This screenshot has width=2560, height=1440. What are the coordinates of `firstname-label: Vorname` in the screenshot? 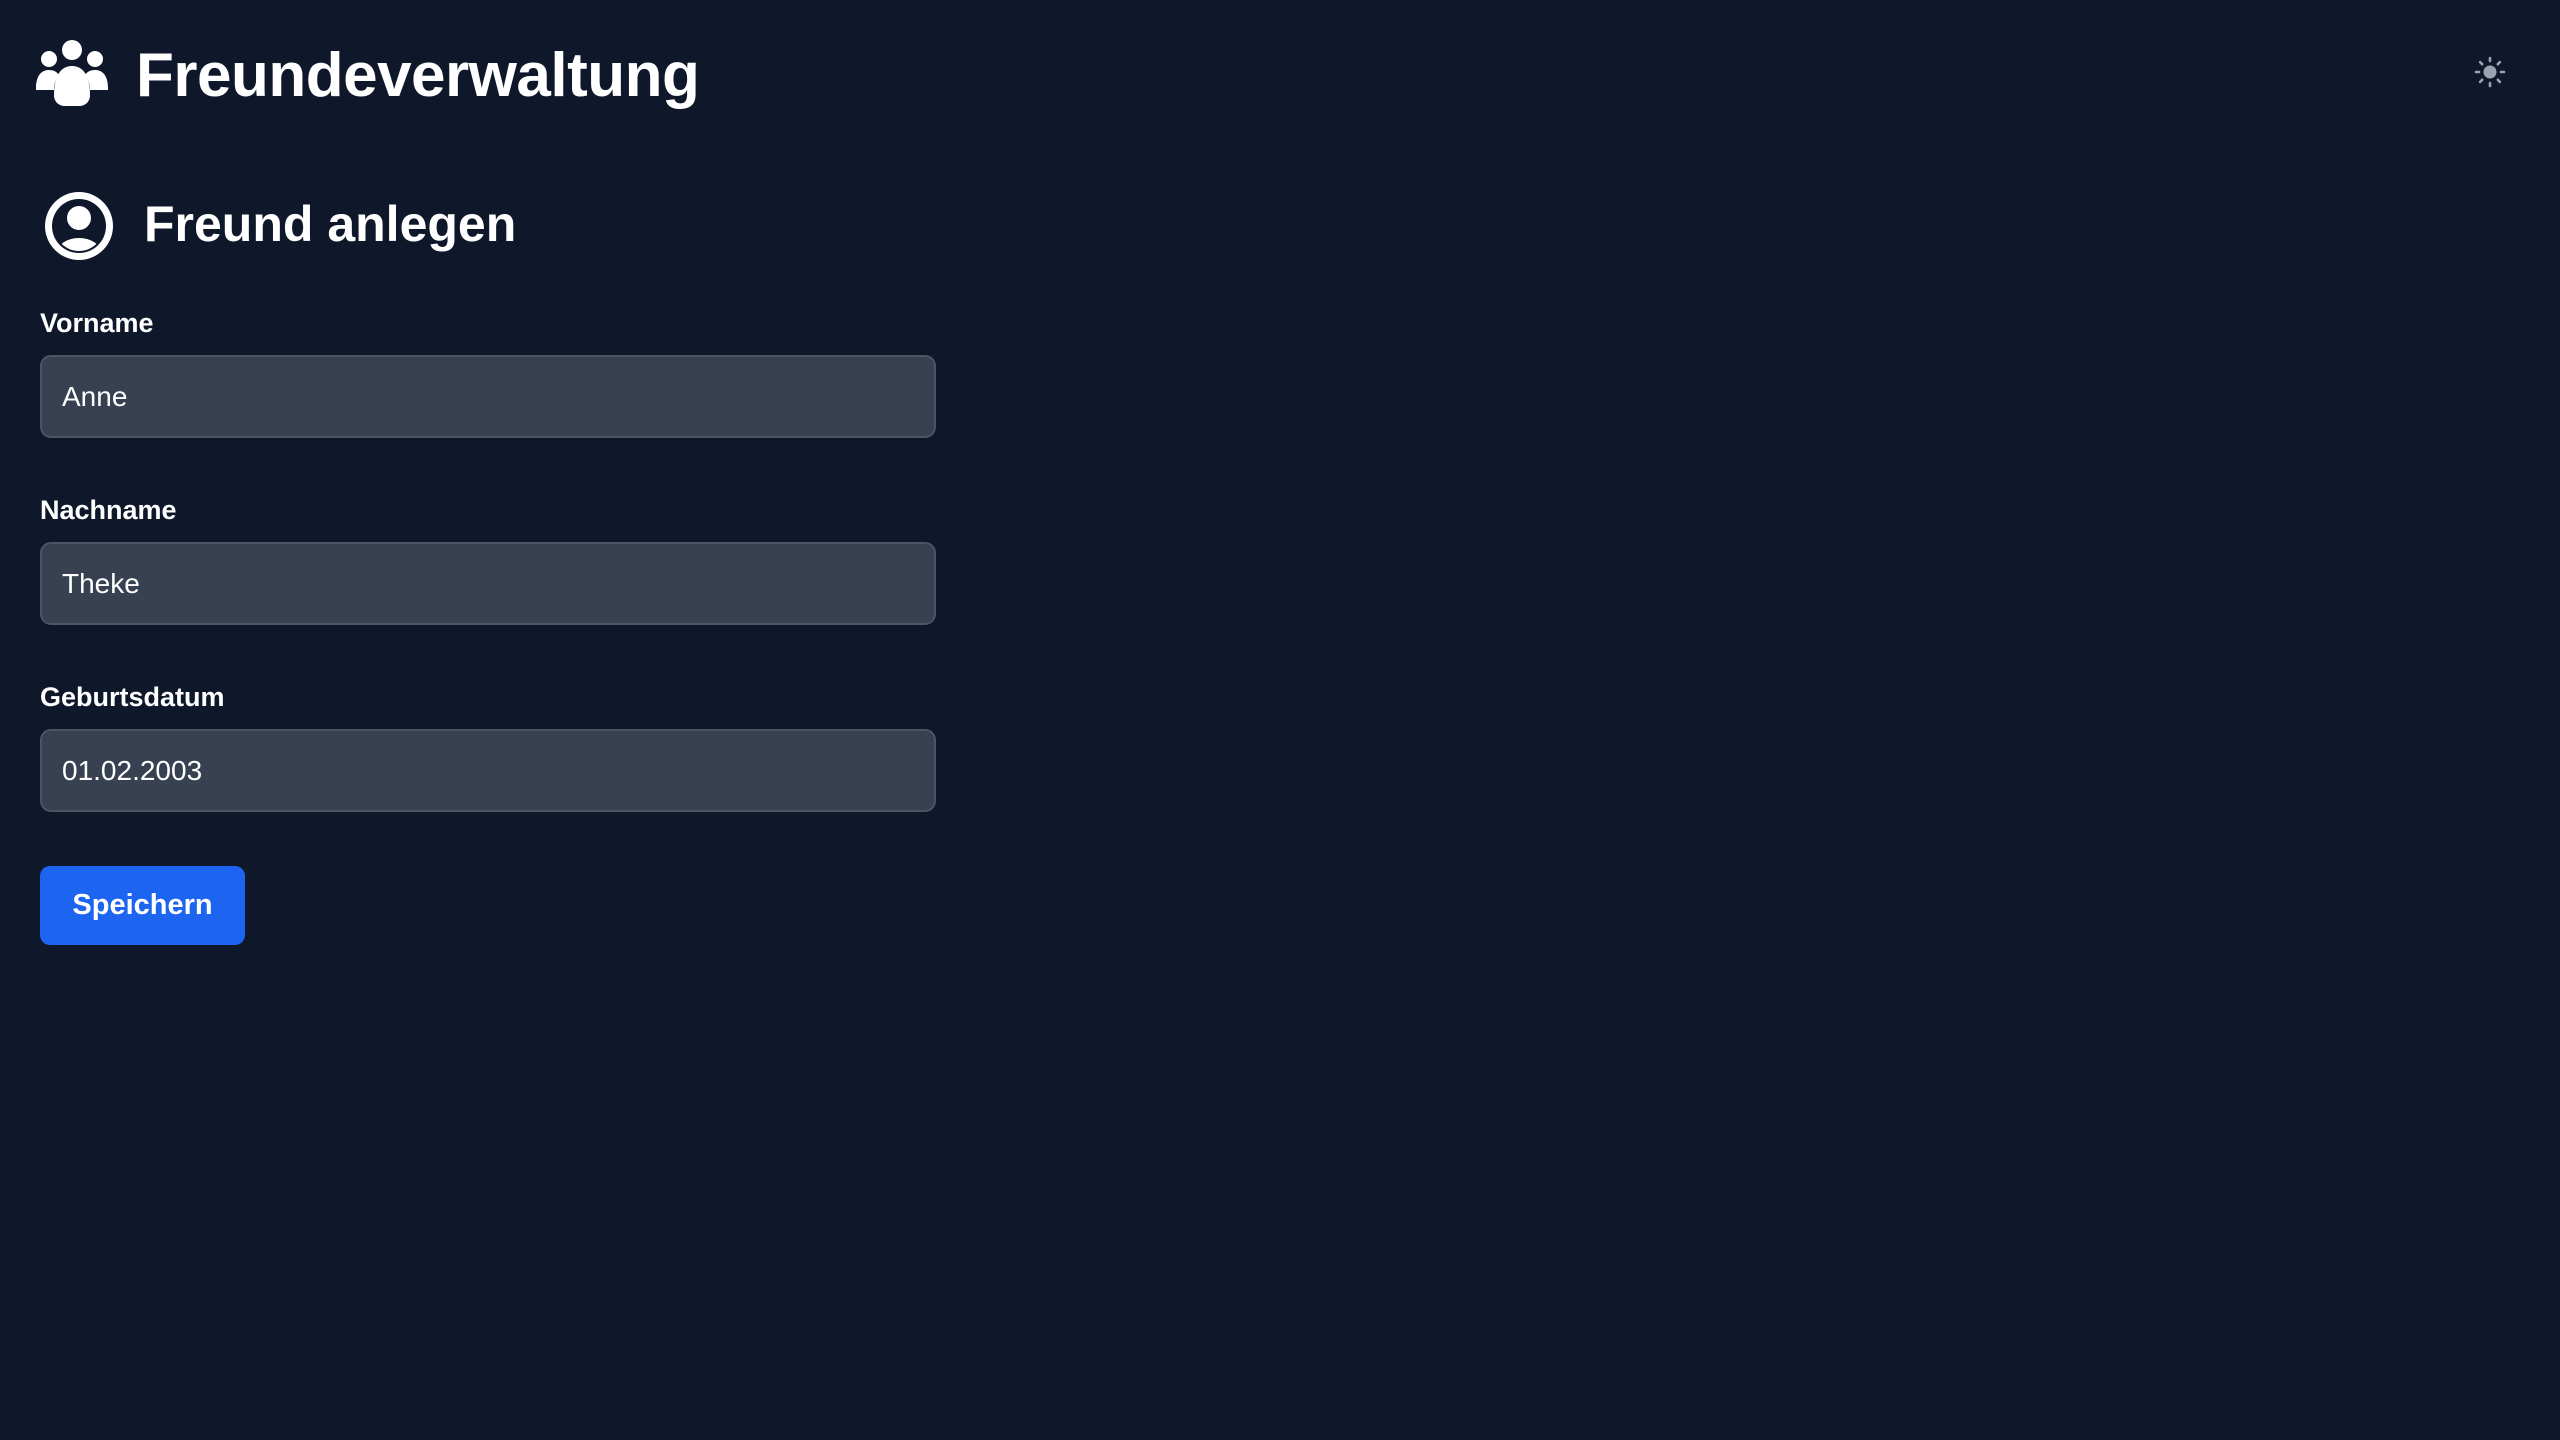 It's located at (97, 323).